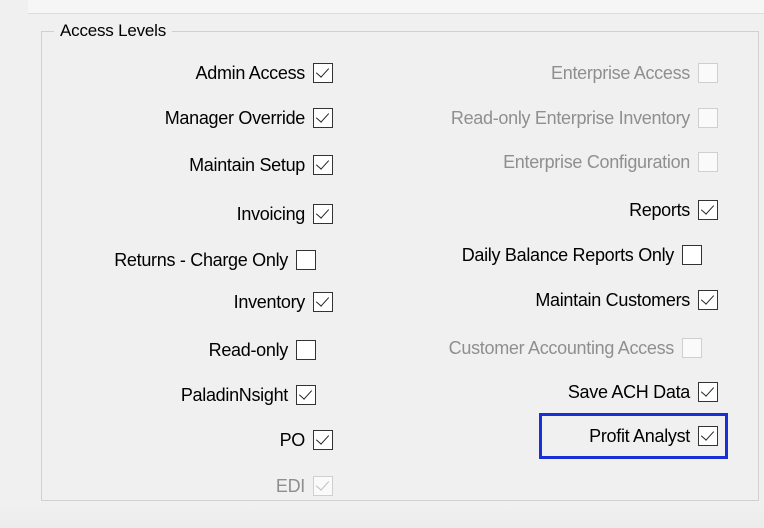 This screenshot has height=528, width=764. What do you see at coordinates (570, 117) in the screenshot?
I see `checkbox-label: Read-only Enterprise Inventory` at bounding box center [570, 117].